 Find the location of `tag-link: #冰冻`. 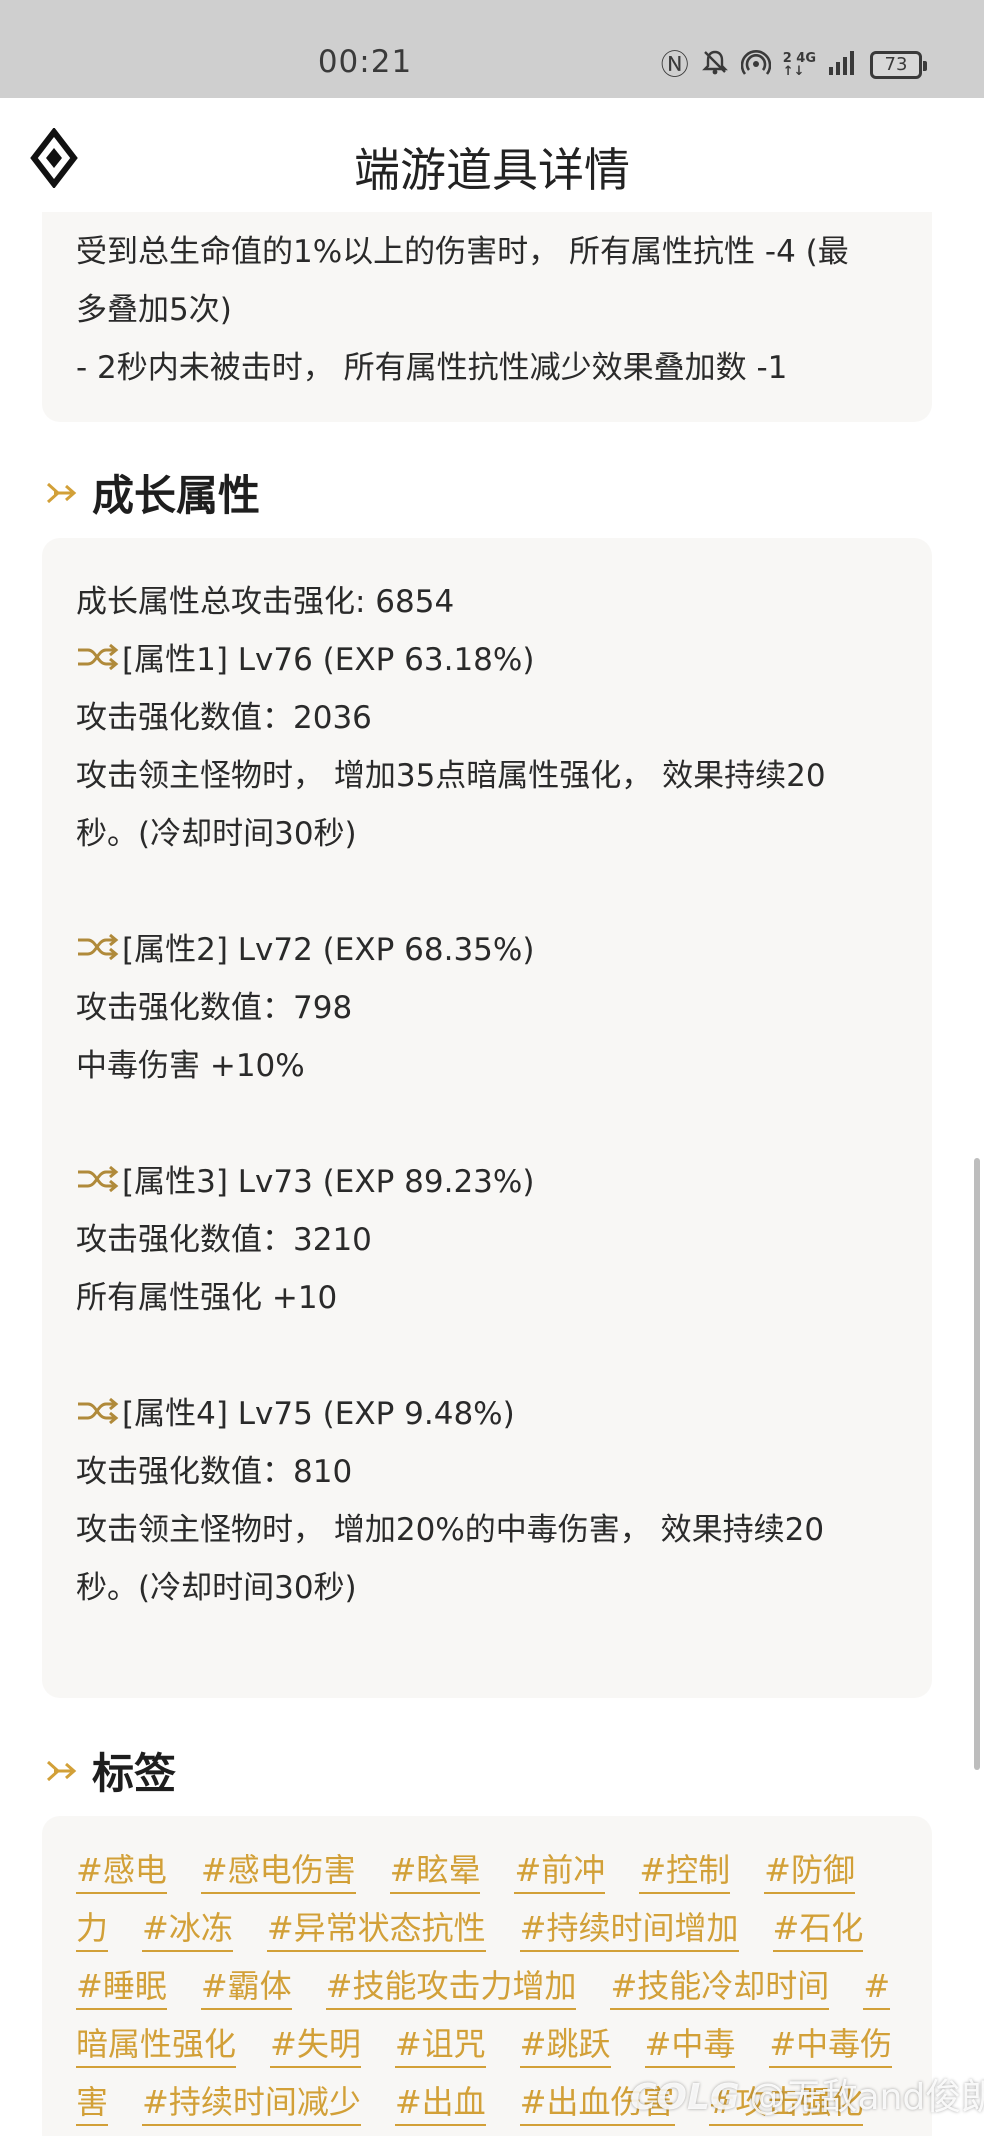

tag-link: #冰冻 is located at coordinates (187, 1930).